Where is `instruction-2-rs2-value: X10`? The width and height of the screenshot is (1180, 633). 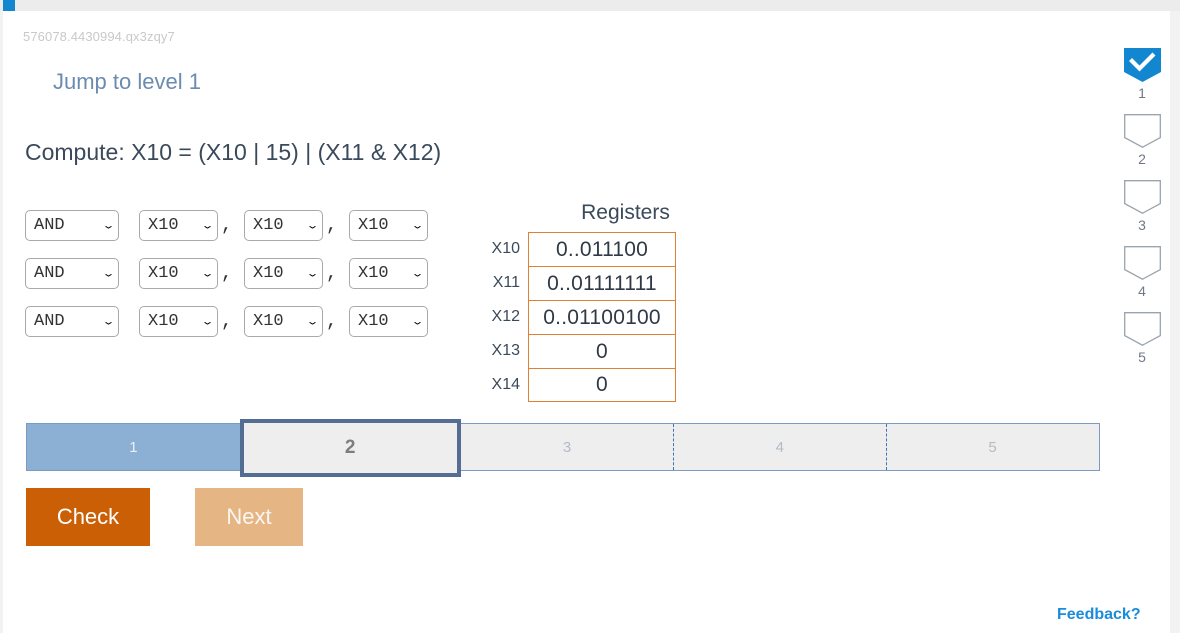 instruction-2-rs2-value: X10 is located at coordinates (373, 321).